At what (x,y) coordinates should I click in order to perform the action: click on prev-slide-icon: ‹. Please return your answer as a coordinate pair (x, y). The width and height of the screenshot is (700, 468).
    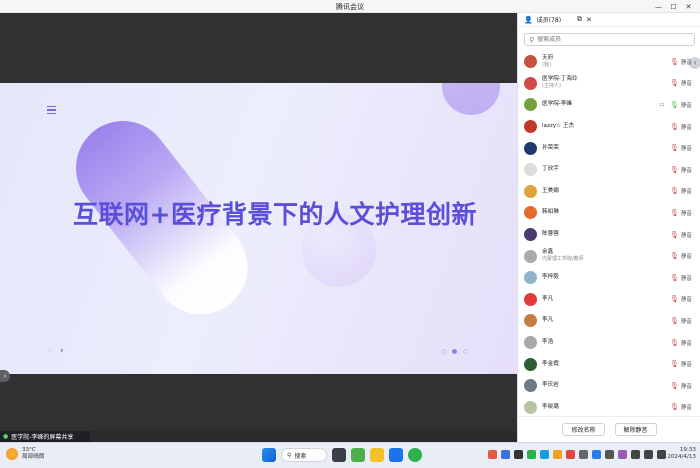
    Looking at the image, I should click on (50, 351).